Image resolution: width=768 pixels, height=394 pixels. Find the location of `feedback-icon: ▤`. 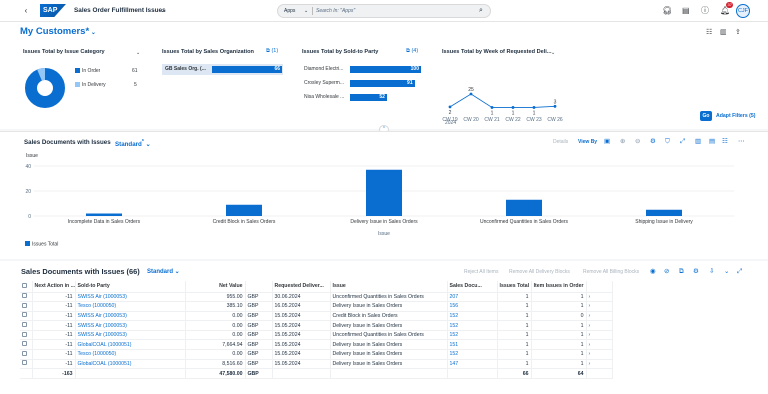

feedback-icon: ▤ is located at coordinates (686, 11).